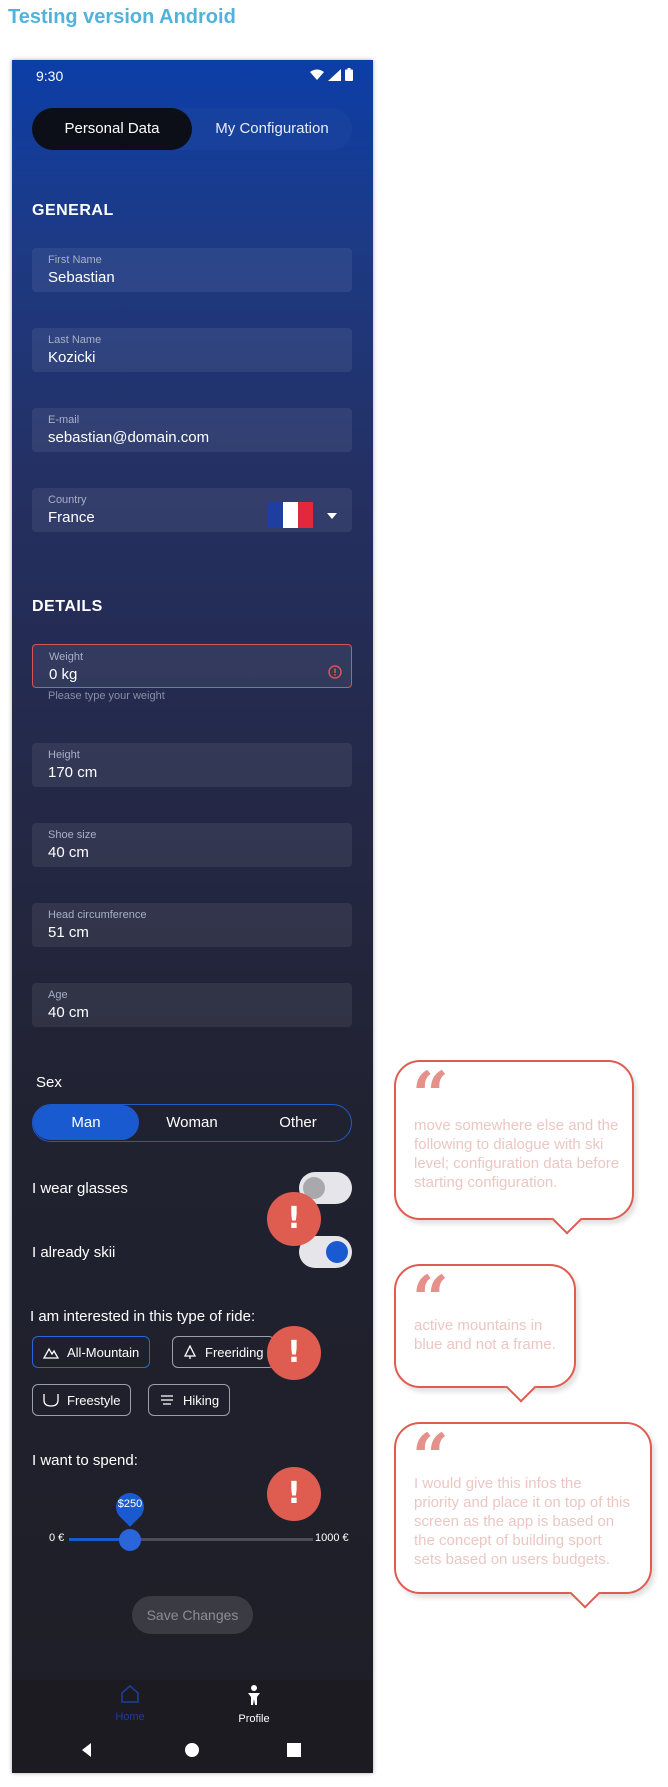  Describe the element at coordinates (75, 340) in the screenshot. I see `last-name-label: Last Name` at that location.